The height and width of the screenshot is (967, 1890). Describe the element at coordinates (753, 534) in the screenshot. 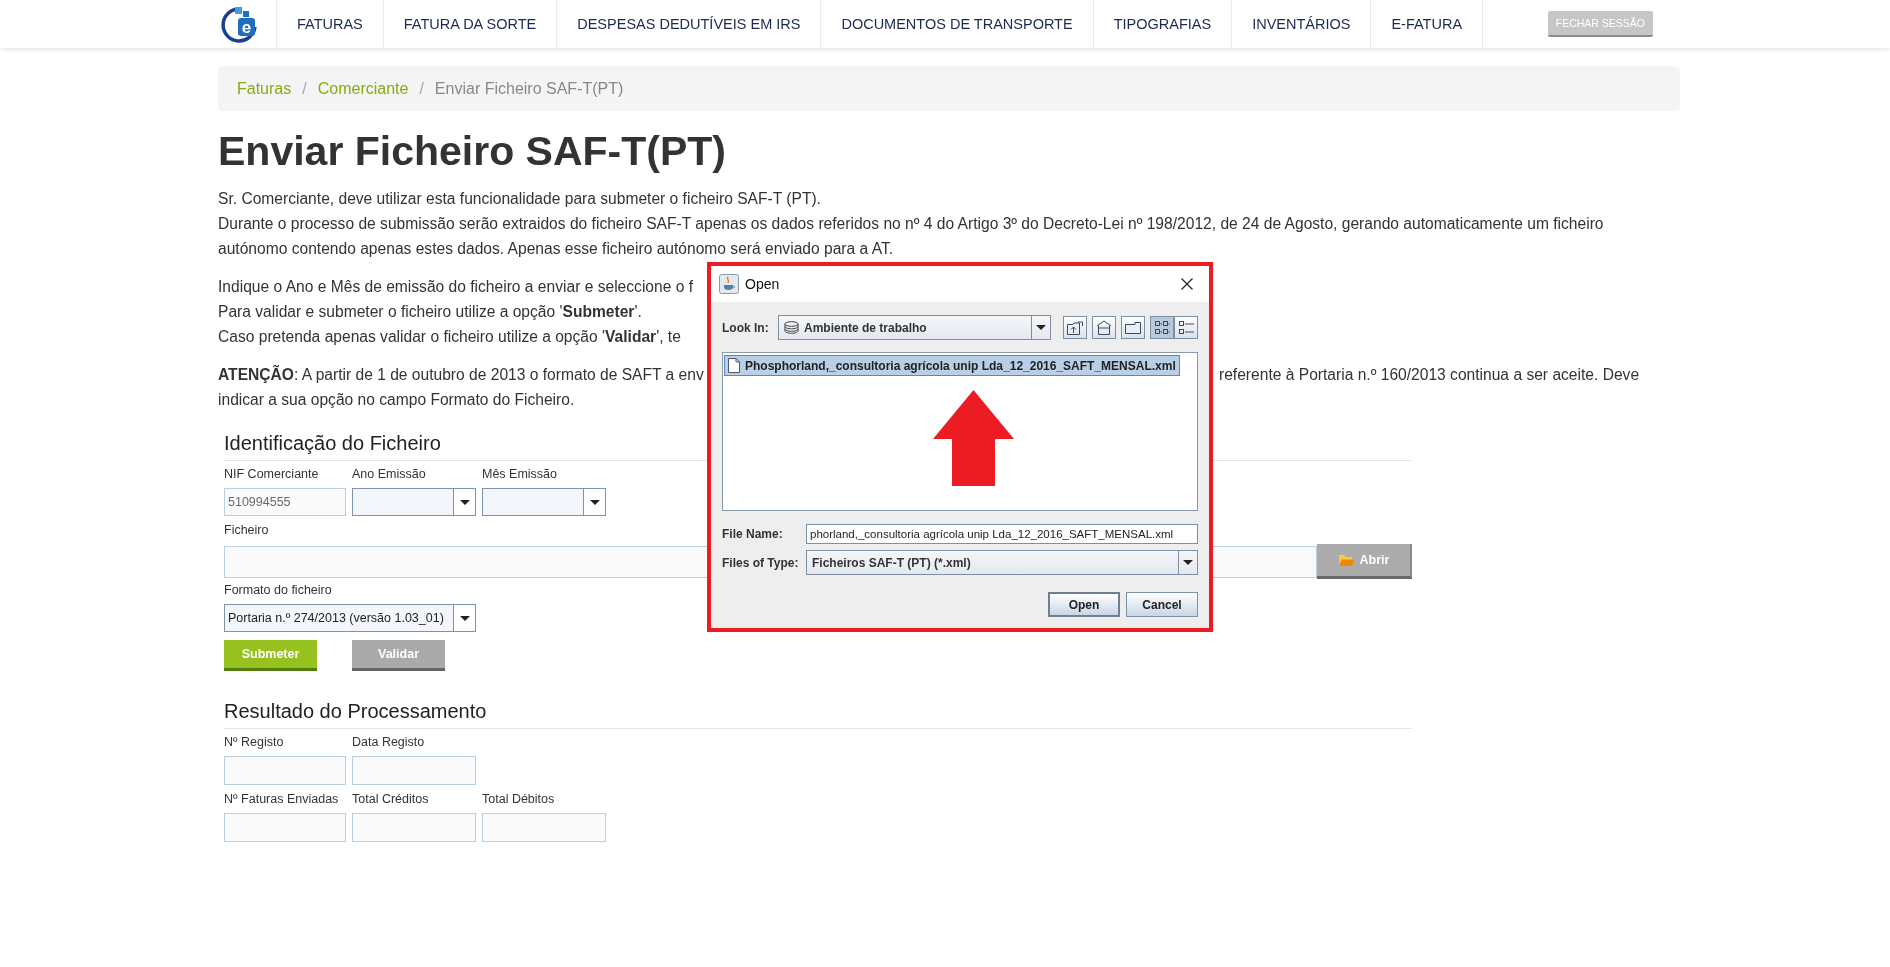

I see `field-label: File Name:` at that location.